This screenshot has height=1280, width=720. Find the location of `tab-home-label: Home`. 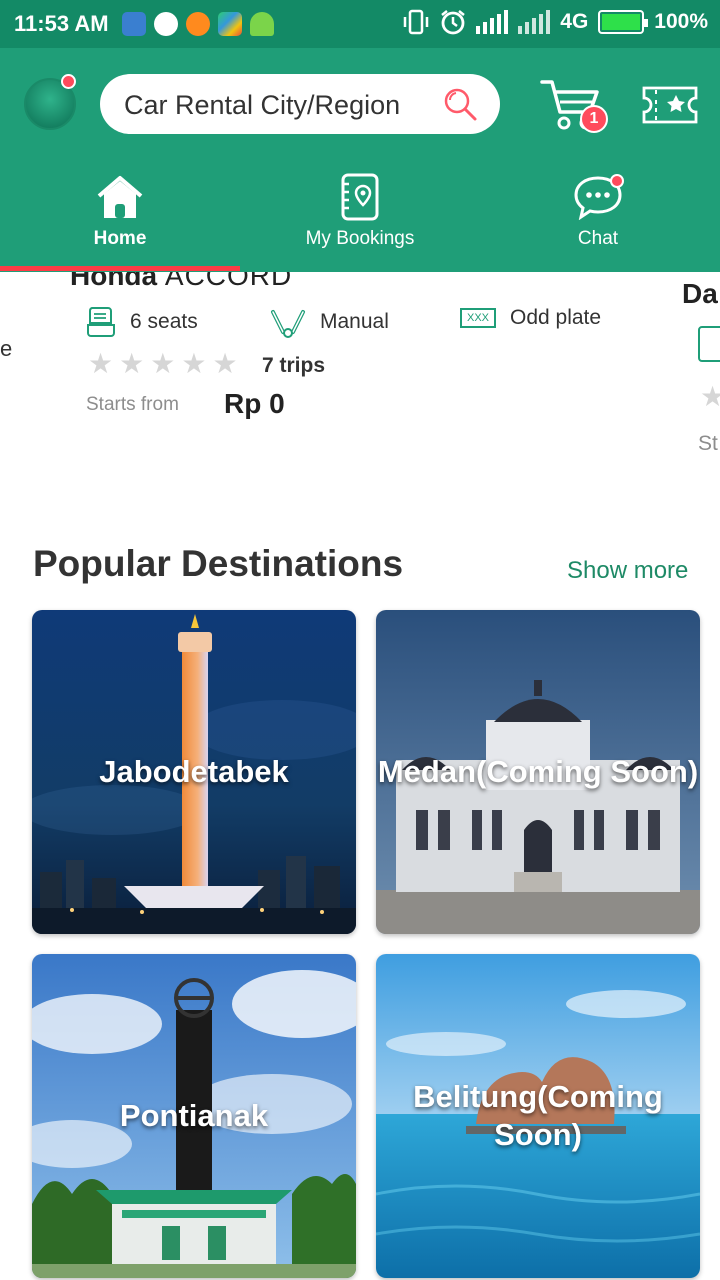

tab-home-label: Home is located at coordinates (120, 238).